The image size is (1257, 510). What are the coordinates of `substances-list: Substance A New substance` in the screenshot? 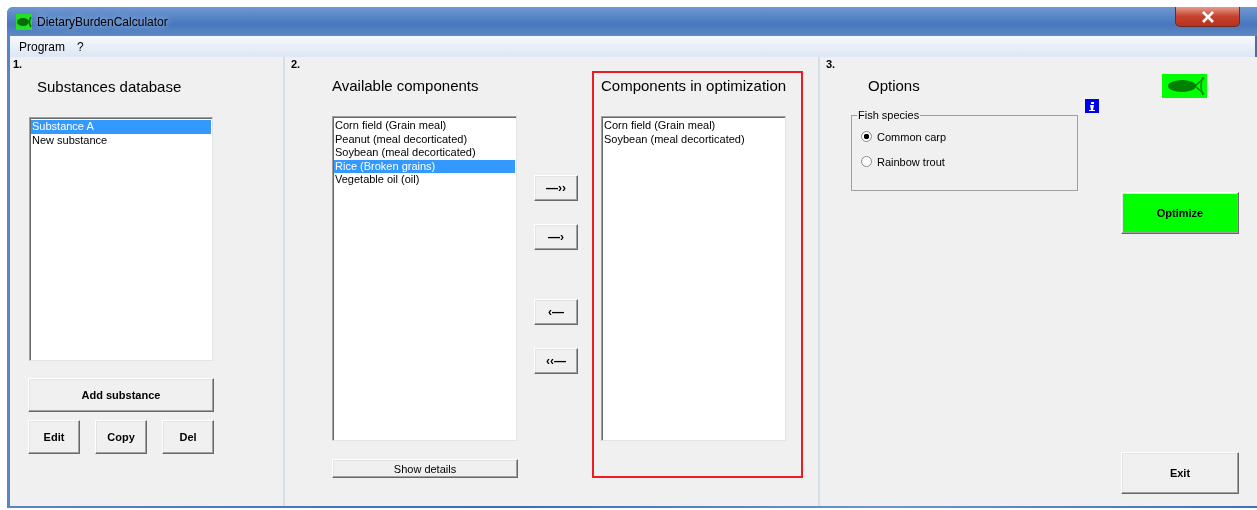 It's located at (121, 239).